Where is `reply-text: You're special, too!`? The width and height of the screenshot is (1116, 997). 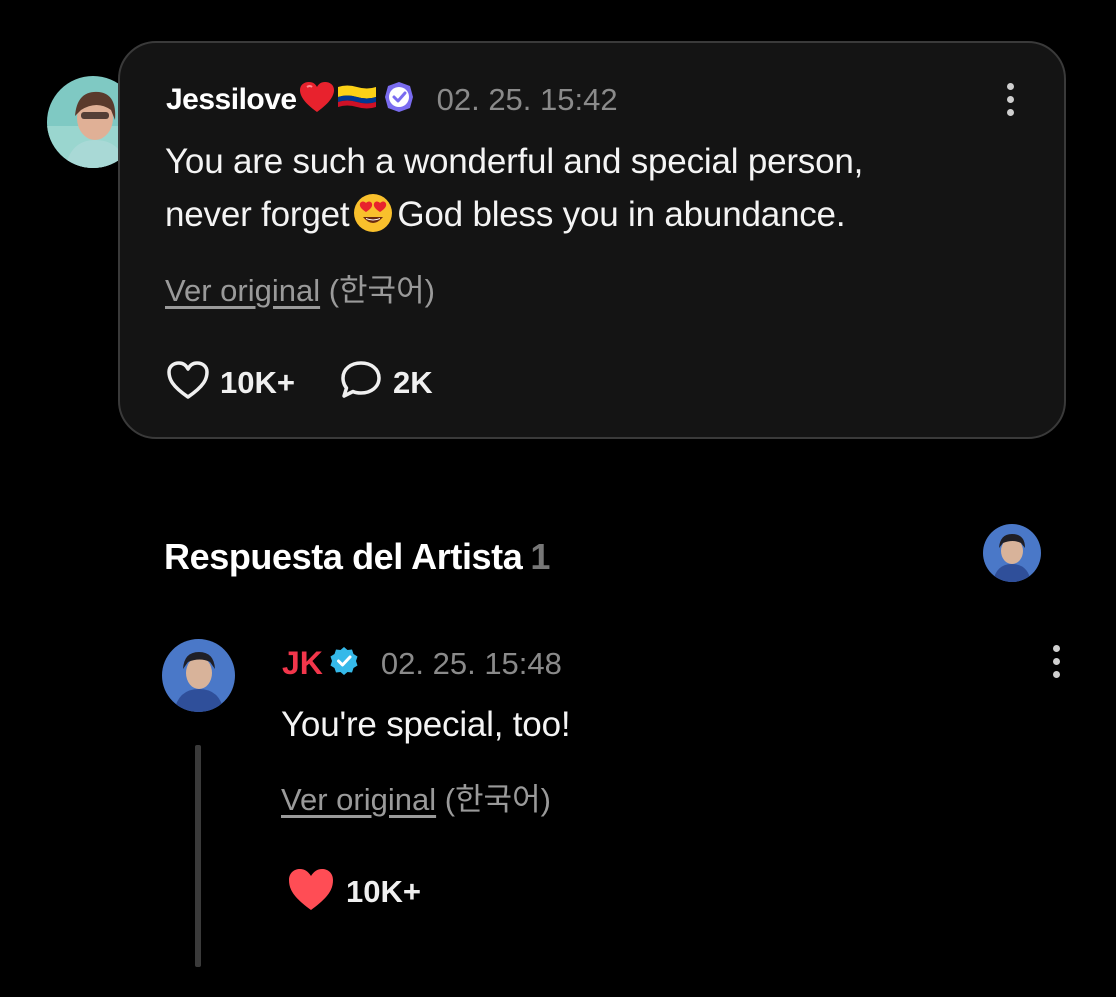
reply-text: You're special, too! is located at coordinates (426, 724).